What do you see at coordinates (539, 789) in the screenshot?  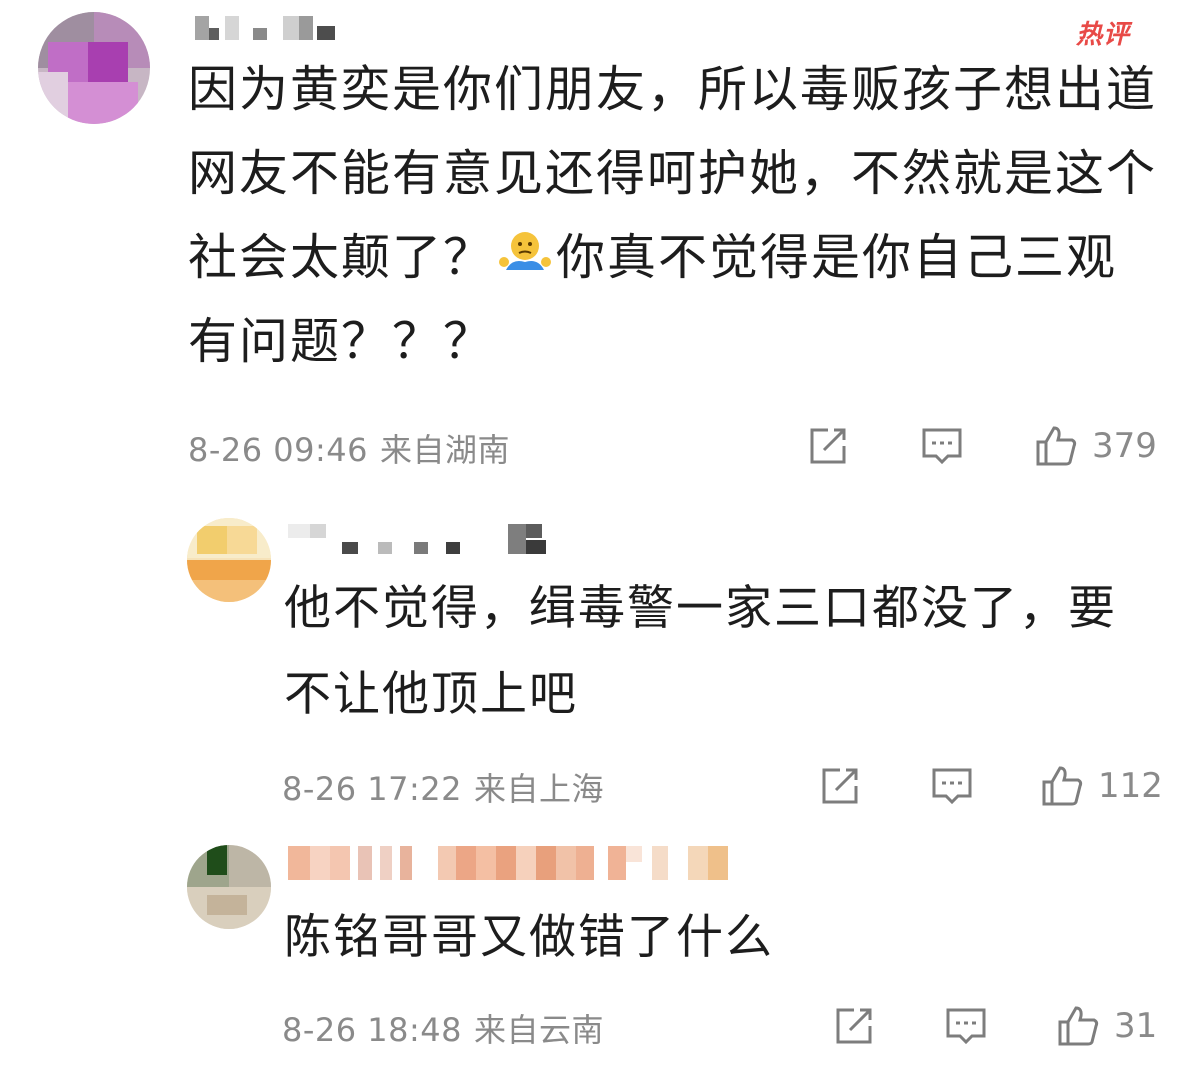 I see `comment-location: 来自上海` at bounding box center [539, 789].